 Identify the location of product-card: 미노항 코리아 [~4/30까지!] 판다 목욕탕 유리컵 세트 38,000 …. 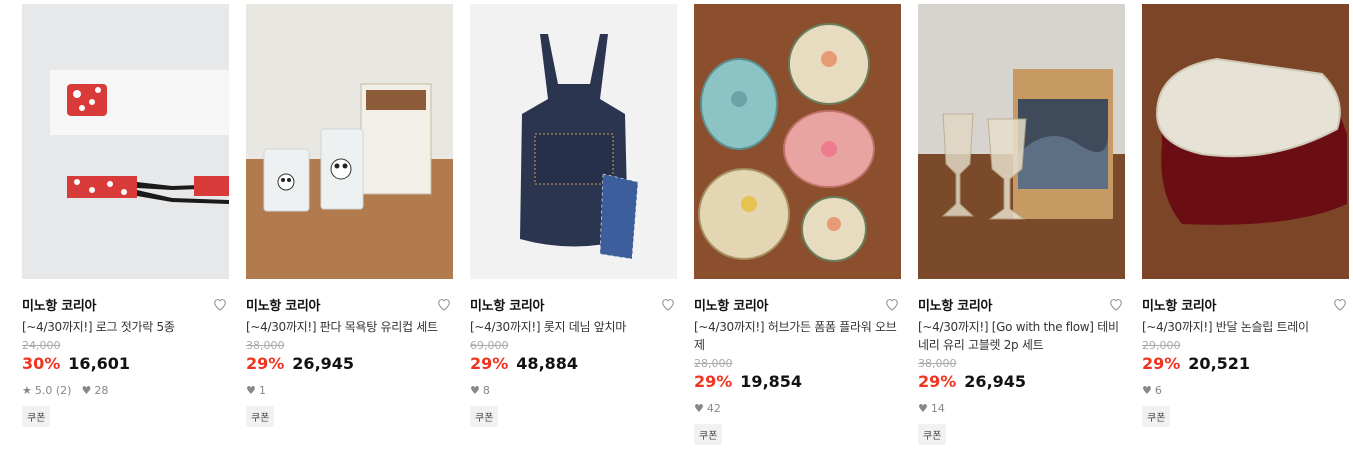
(349, 215).